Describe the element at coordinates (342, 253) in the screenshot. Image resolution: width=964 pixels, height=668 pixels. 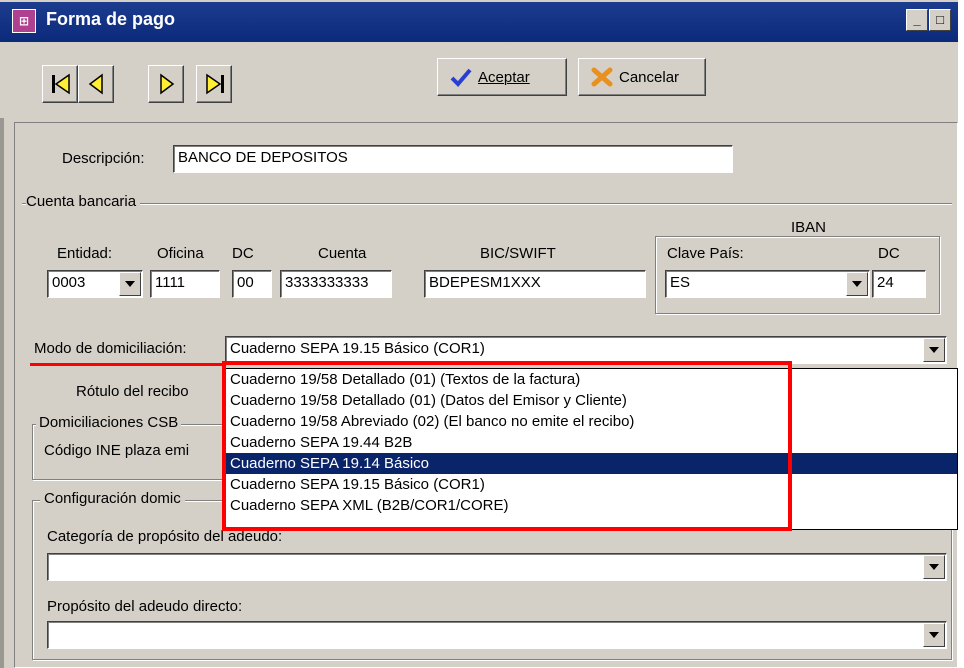
I see `cuenta-label: Cuenta` at that location.